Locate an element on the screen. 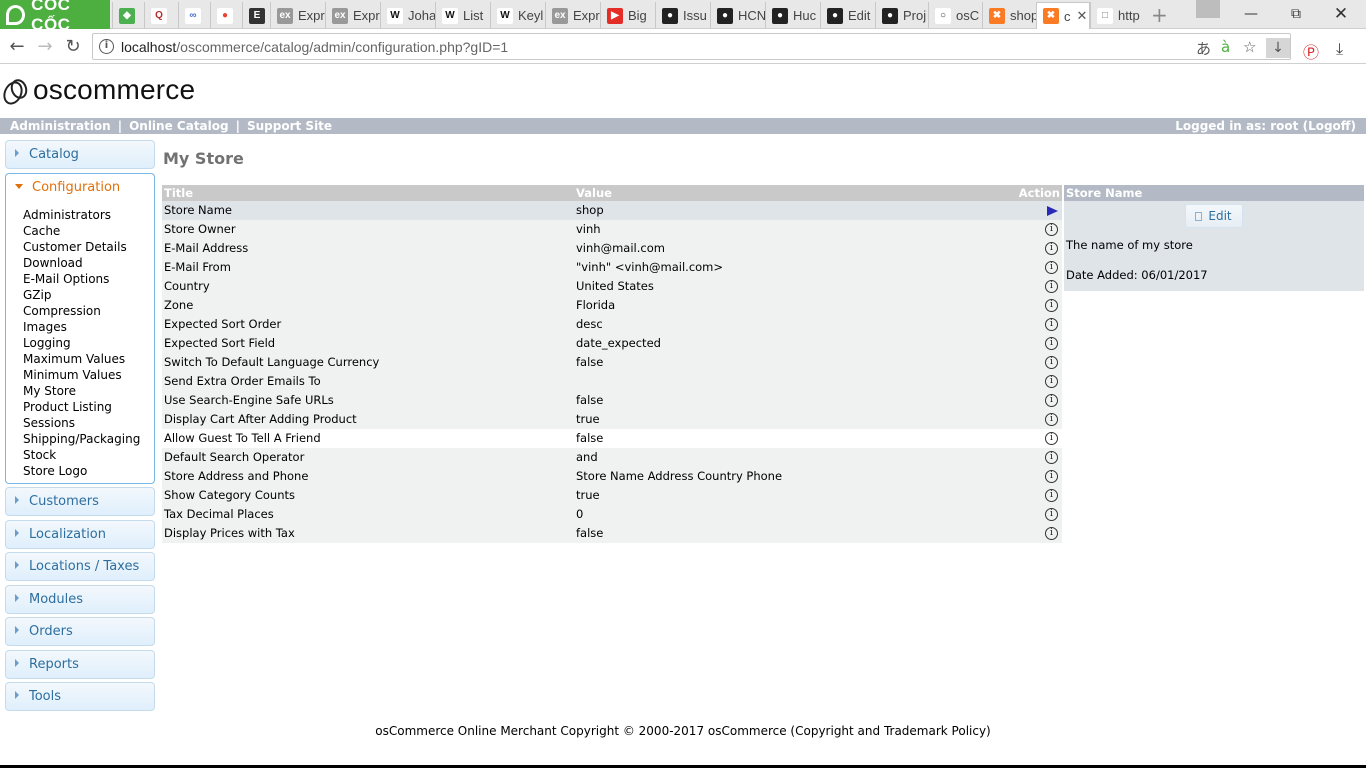 The image size is (1366, 768). table-row: Send Extra Order Emails To i is located at coordinates (612, 381).